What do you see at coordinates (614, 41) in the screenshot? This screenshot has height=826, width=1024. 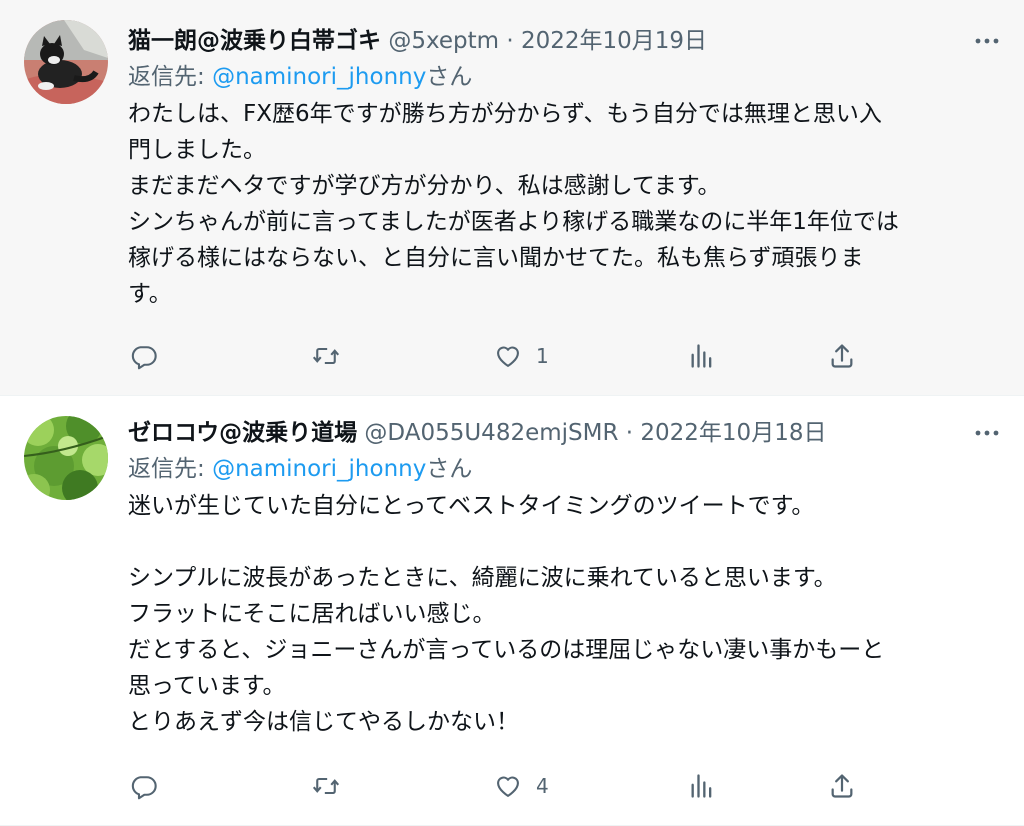 I see `tweet-date: 2022年10月19日` at bounding box center [614, 41].